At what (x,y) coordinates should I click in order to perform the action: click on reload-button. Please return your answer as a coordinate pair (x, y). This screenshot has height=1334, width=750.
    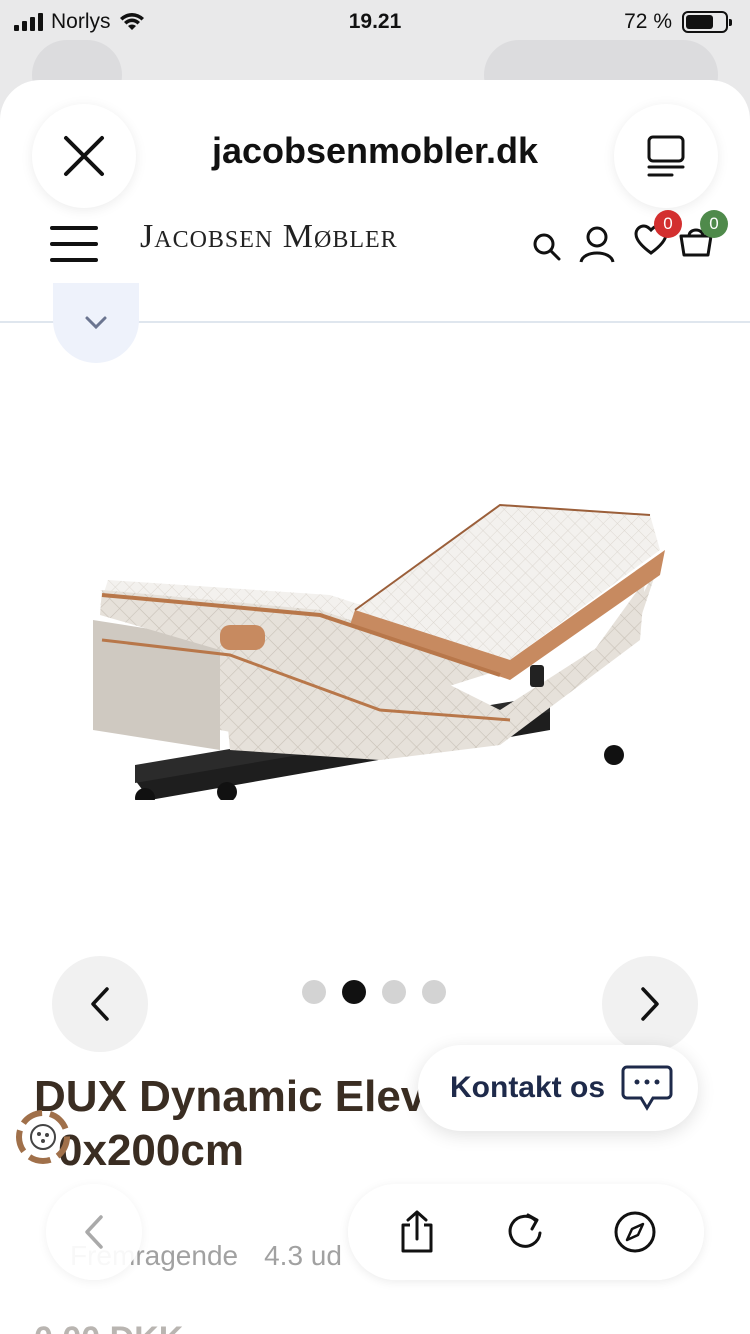
    Looking at the image, I should click on (526, 1232).